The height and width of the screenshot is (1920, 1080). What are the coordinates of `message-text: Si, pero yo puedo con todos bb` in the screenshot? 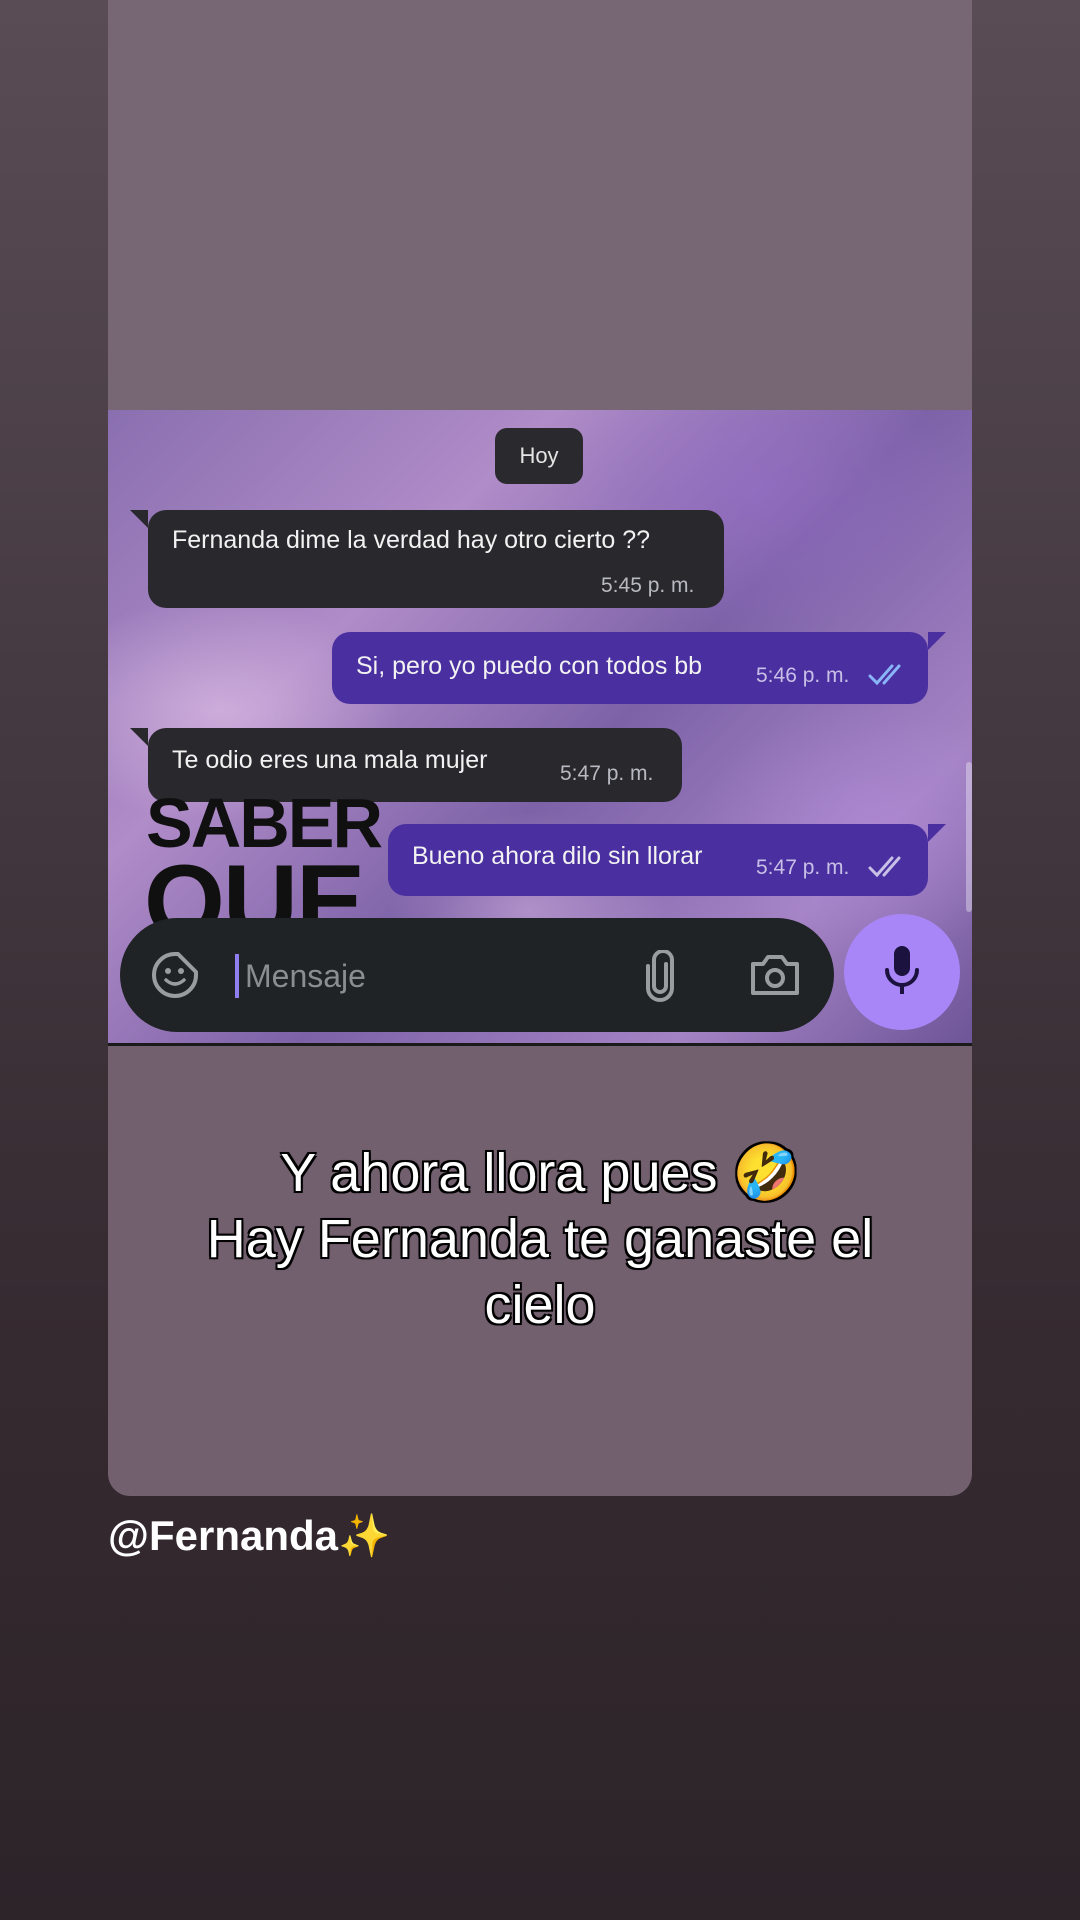 It's located at (529, 666).